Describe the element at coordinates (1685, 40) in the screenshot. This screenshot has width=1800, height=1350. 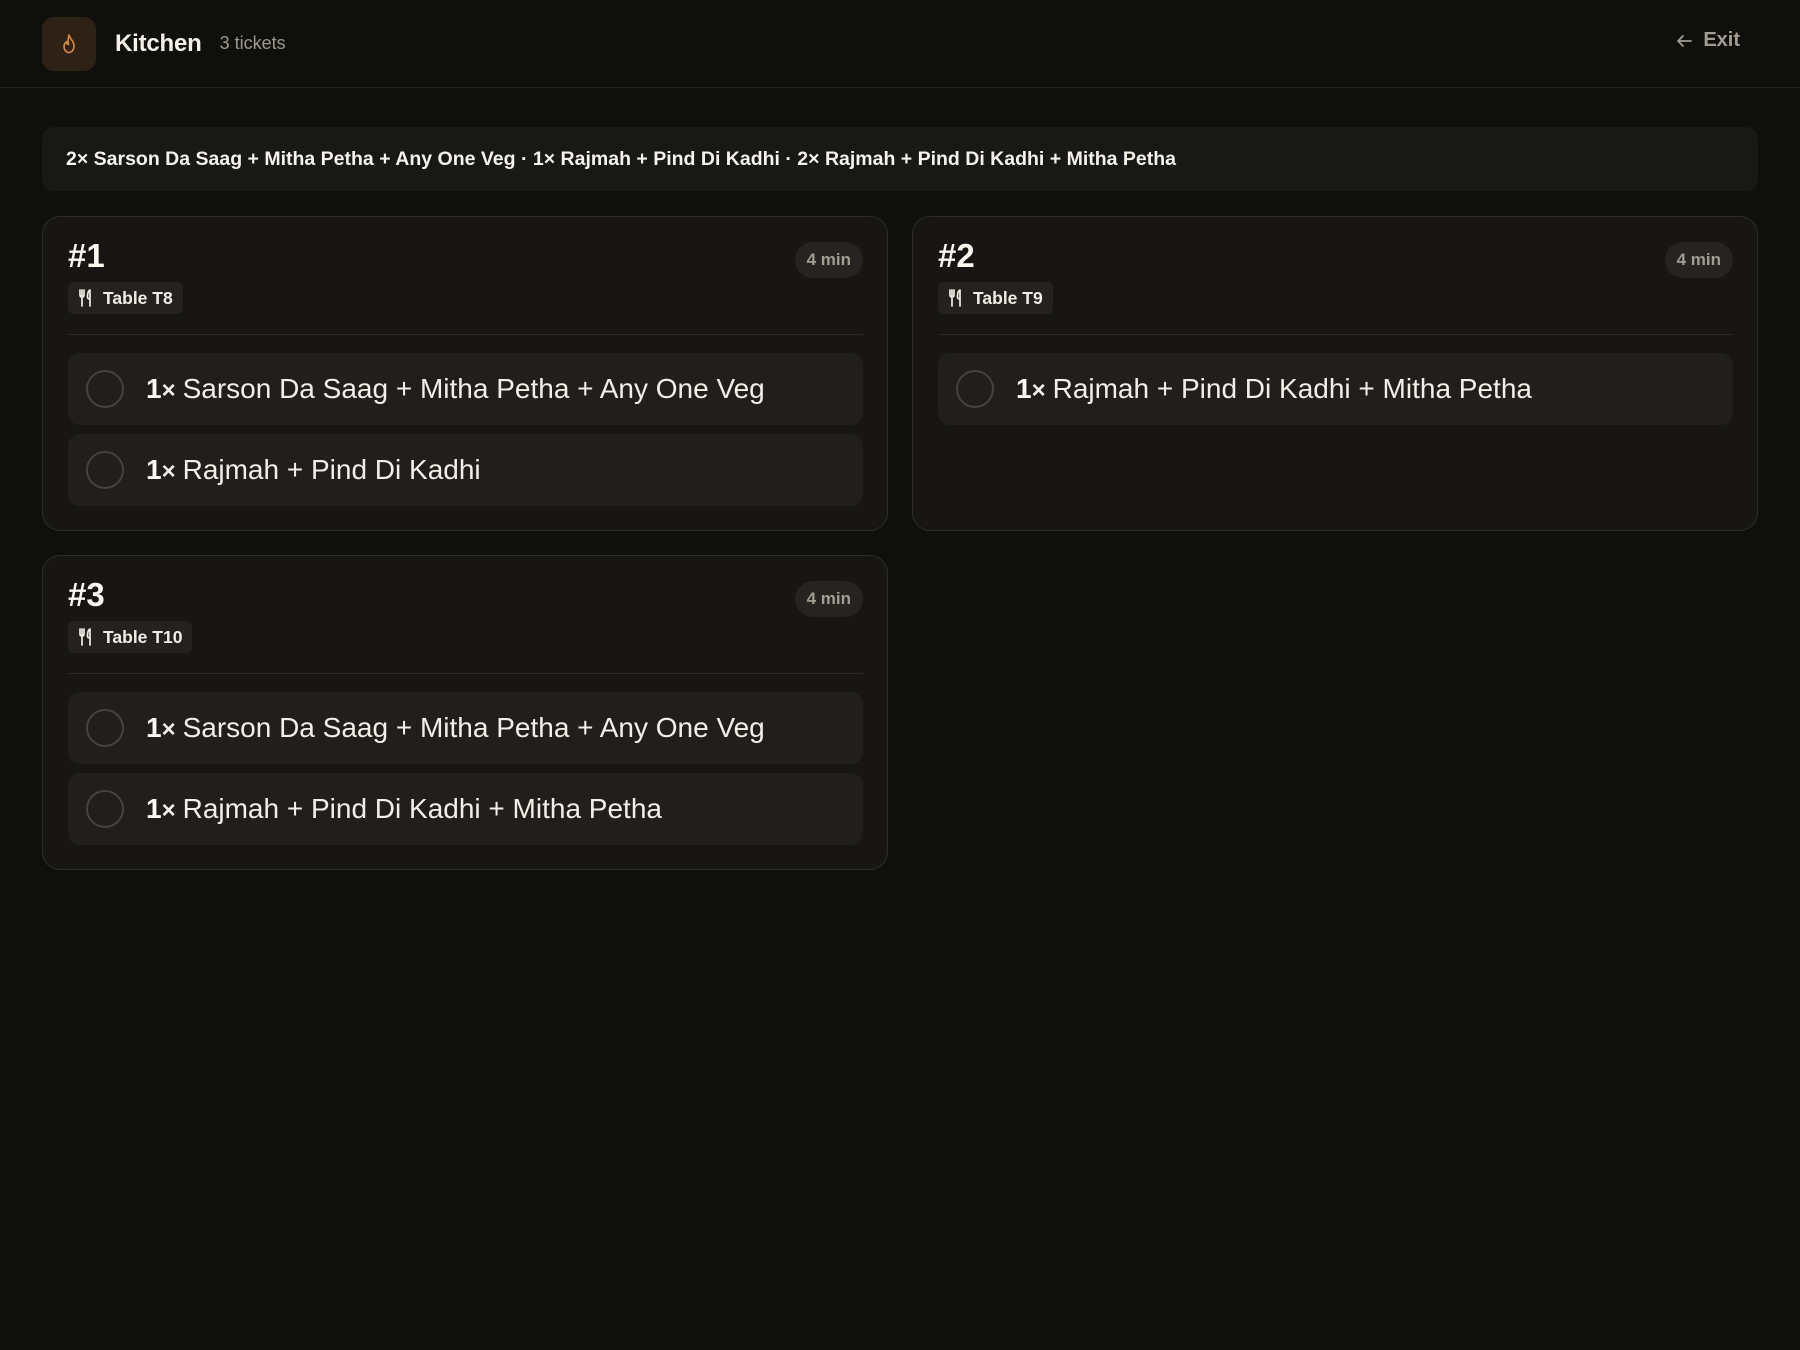
I see `arrow-left-icon` at that location.